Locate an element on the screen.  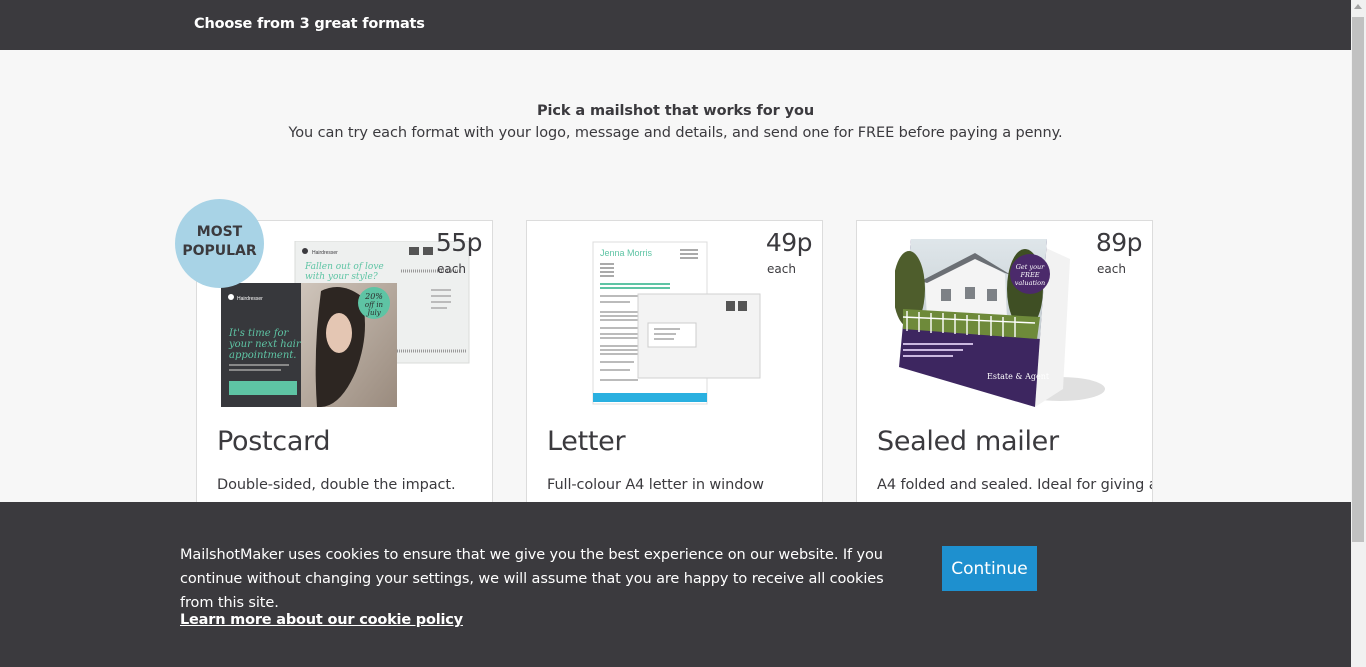
badge-line-2: POPULAR is located at coordinates (219, 251).